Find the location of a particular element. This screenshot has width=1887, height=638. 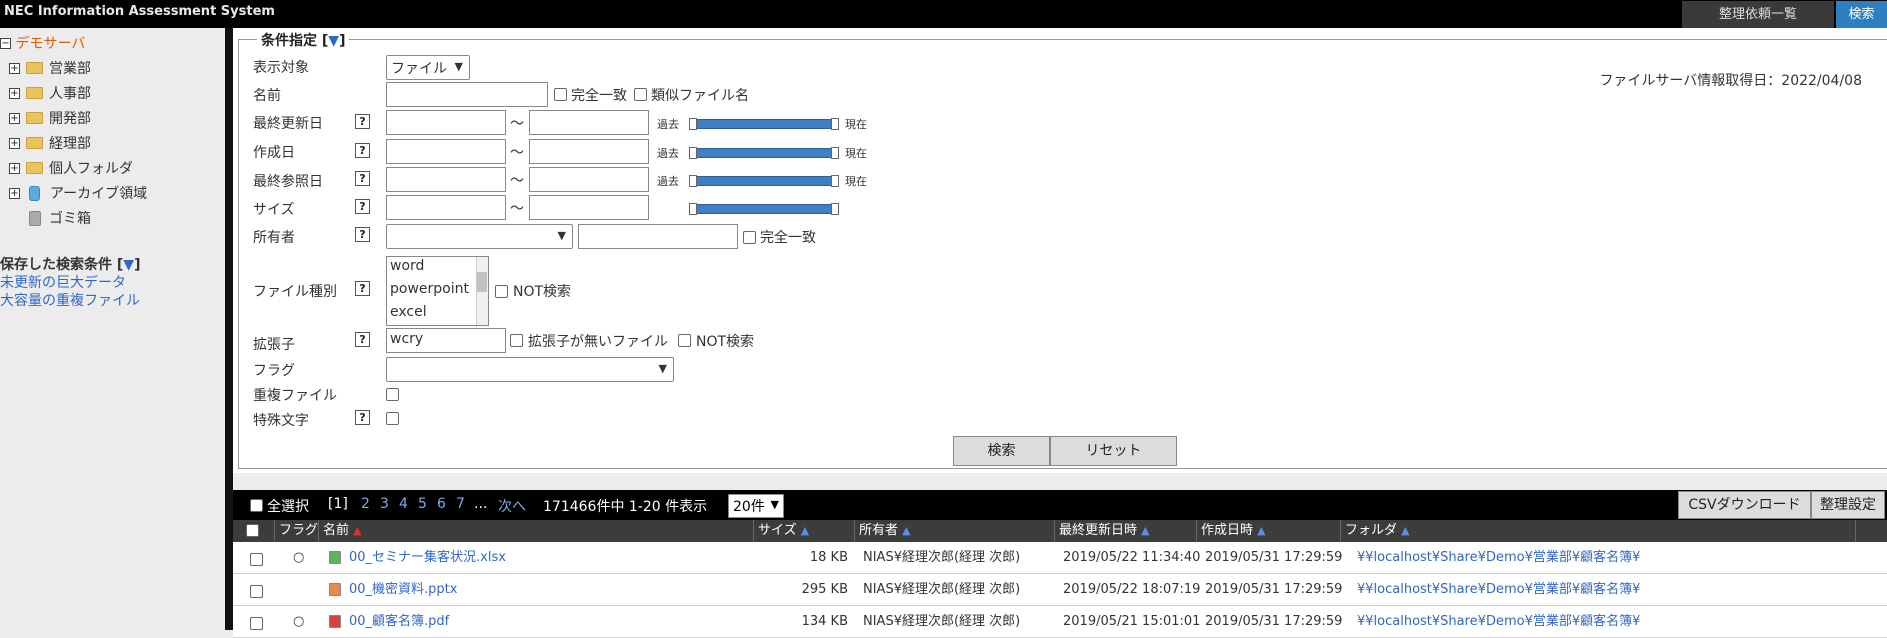

csv-download-button: CSVダウンロード is located at coordinates (1744, 505).